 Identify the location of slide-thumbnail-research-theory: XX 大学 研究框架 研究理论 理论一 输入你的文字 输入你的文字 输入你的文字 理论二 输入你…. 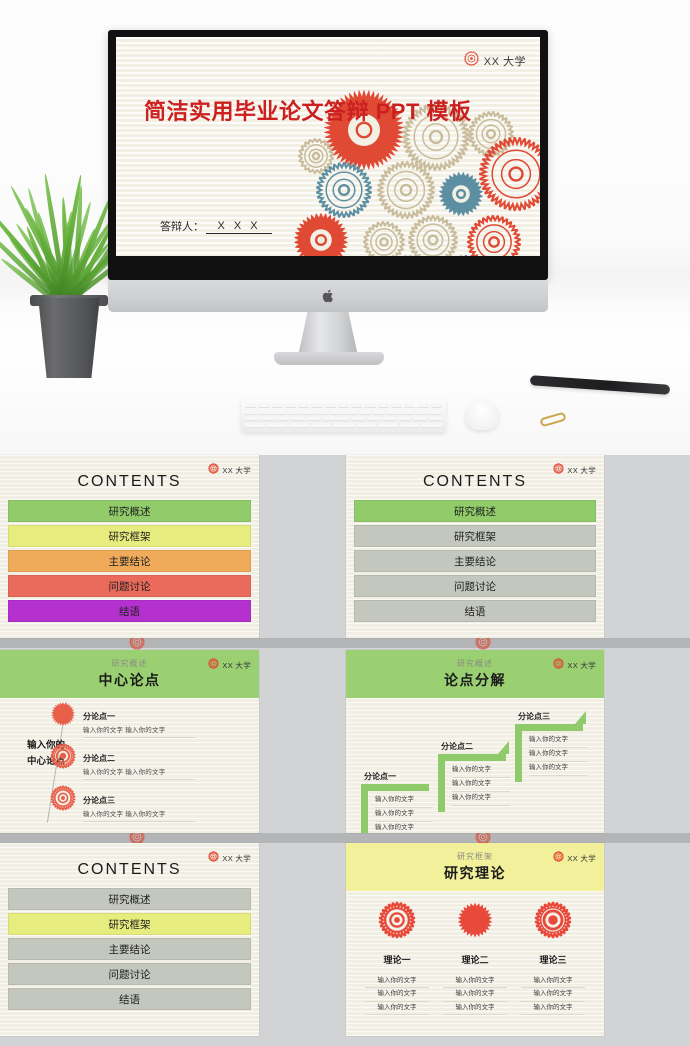
(475, 939).